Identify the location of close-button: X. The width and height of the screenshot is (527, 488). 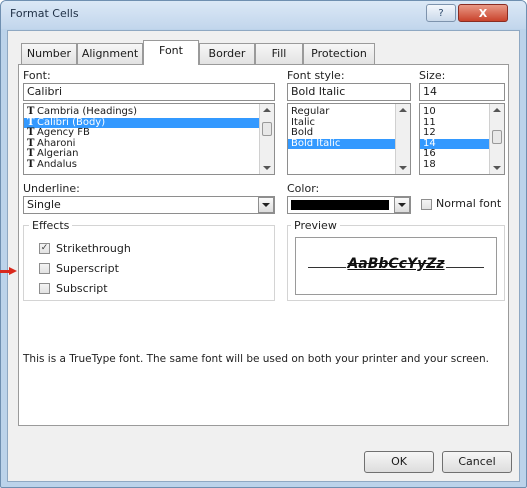
(483, 13).